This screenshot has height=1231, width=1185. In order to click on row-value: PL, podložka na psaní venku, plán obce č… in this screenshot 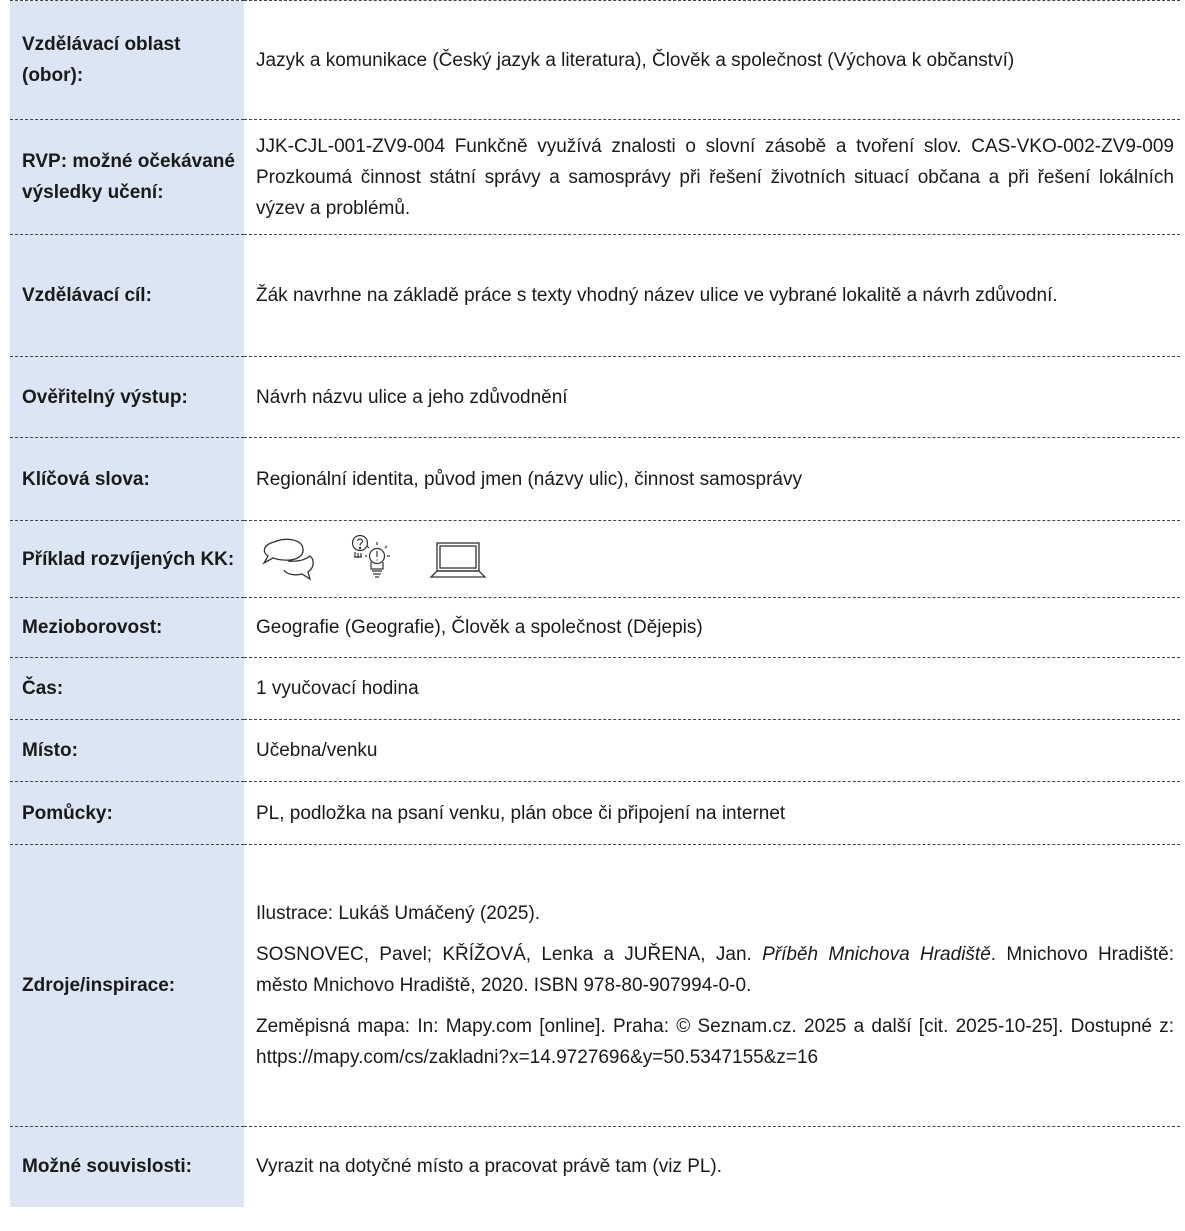, I will do `click(712, 813)`.